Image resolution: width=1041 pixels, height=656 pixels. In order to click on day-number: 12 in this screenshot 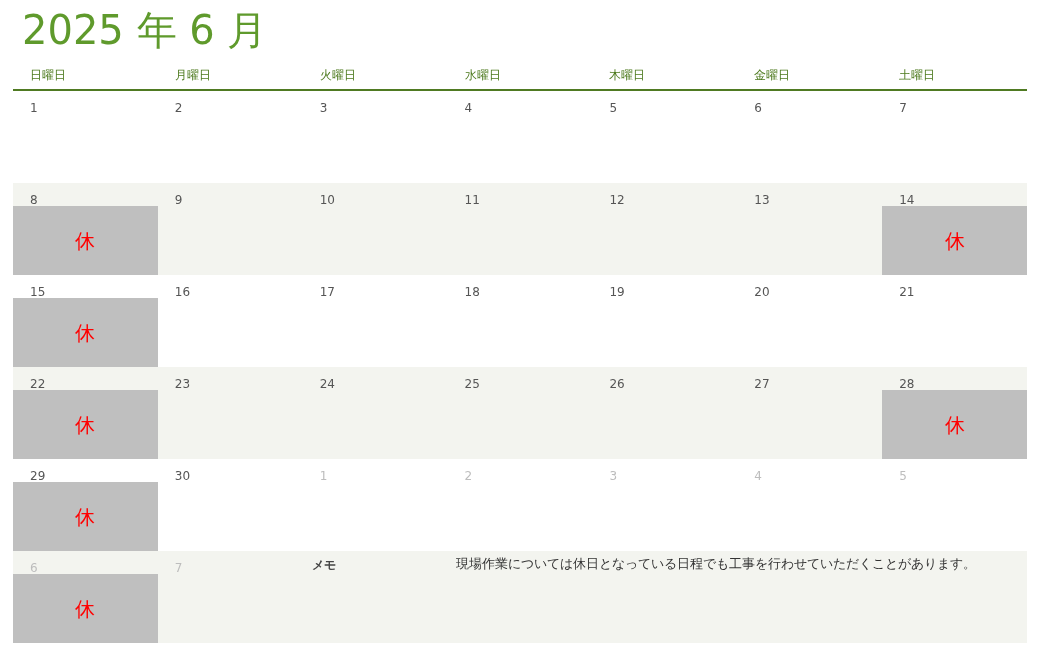, I will do `click(617, 199)`.